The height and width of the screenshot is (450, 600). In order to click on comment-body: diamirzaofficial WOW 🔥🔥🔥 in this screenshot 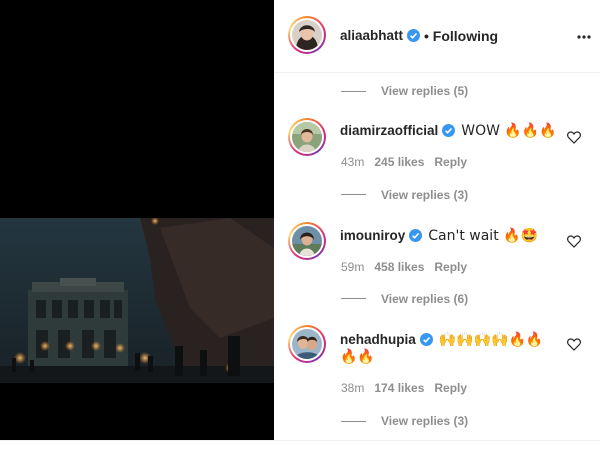, I will do `click(448, 130)`.